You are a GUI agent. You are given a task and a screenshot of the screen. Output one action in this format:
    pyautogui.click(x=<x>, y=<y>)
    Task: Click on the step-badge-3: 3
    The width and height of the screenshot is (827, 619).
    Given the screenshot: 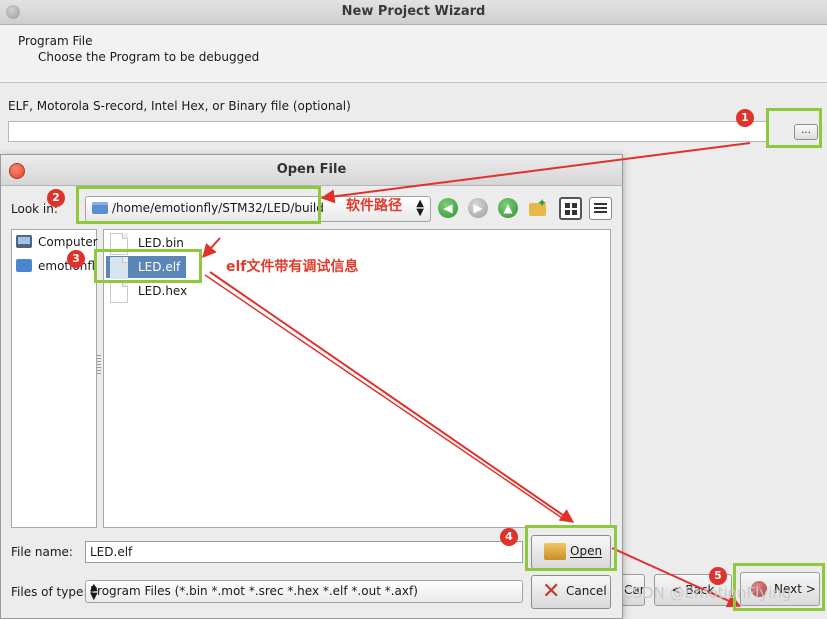 What is the action you would take?
    pyautogui.click(x=76, y=259)
    